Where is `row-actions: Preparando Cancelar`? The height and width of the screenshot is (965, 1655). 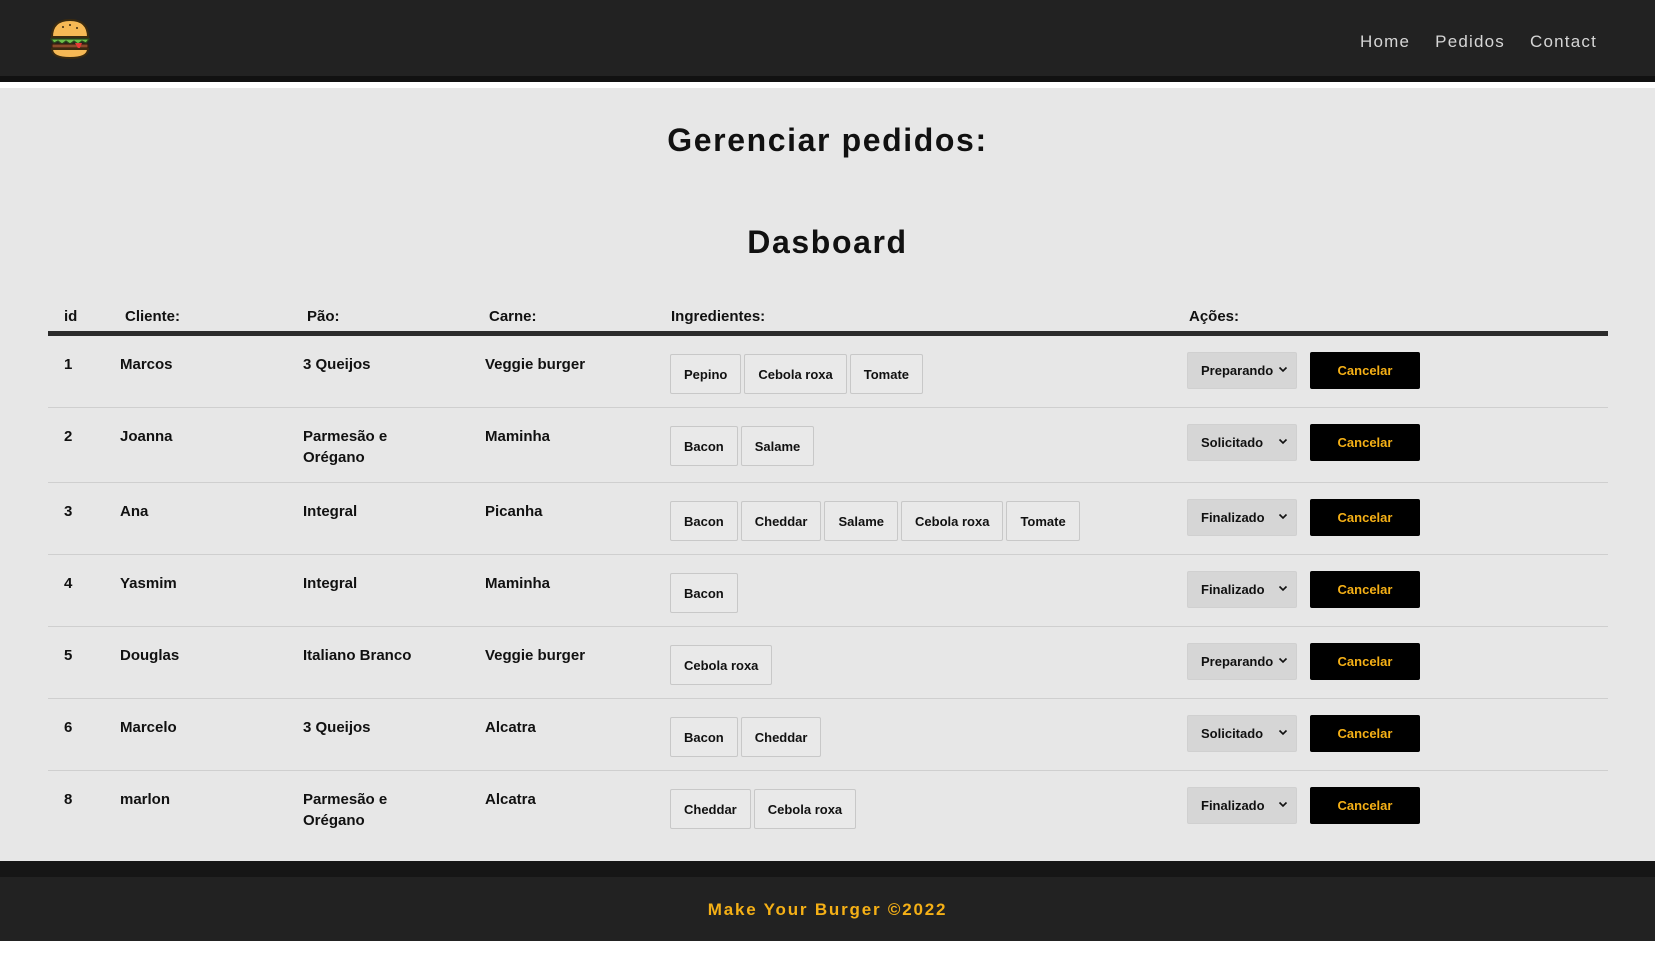 row-actions: Preparando Cancelar is located at coordinates (1303, 370).